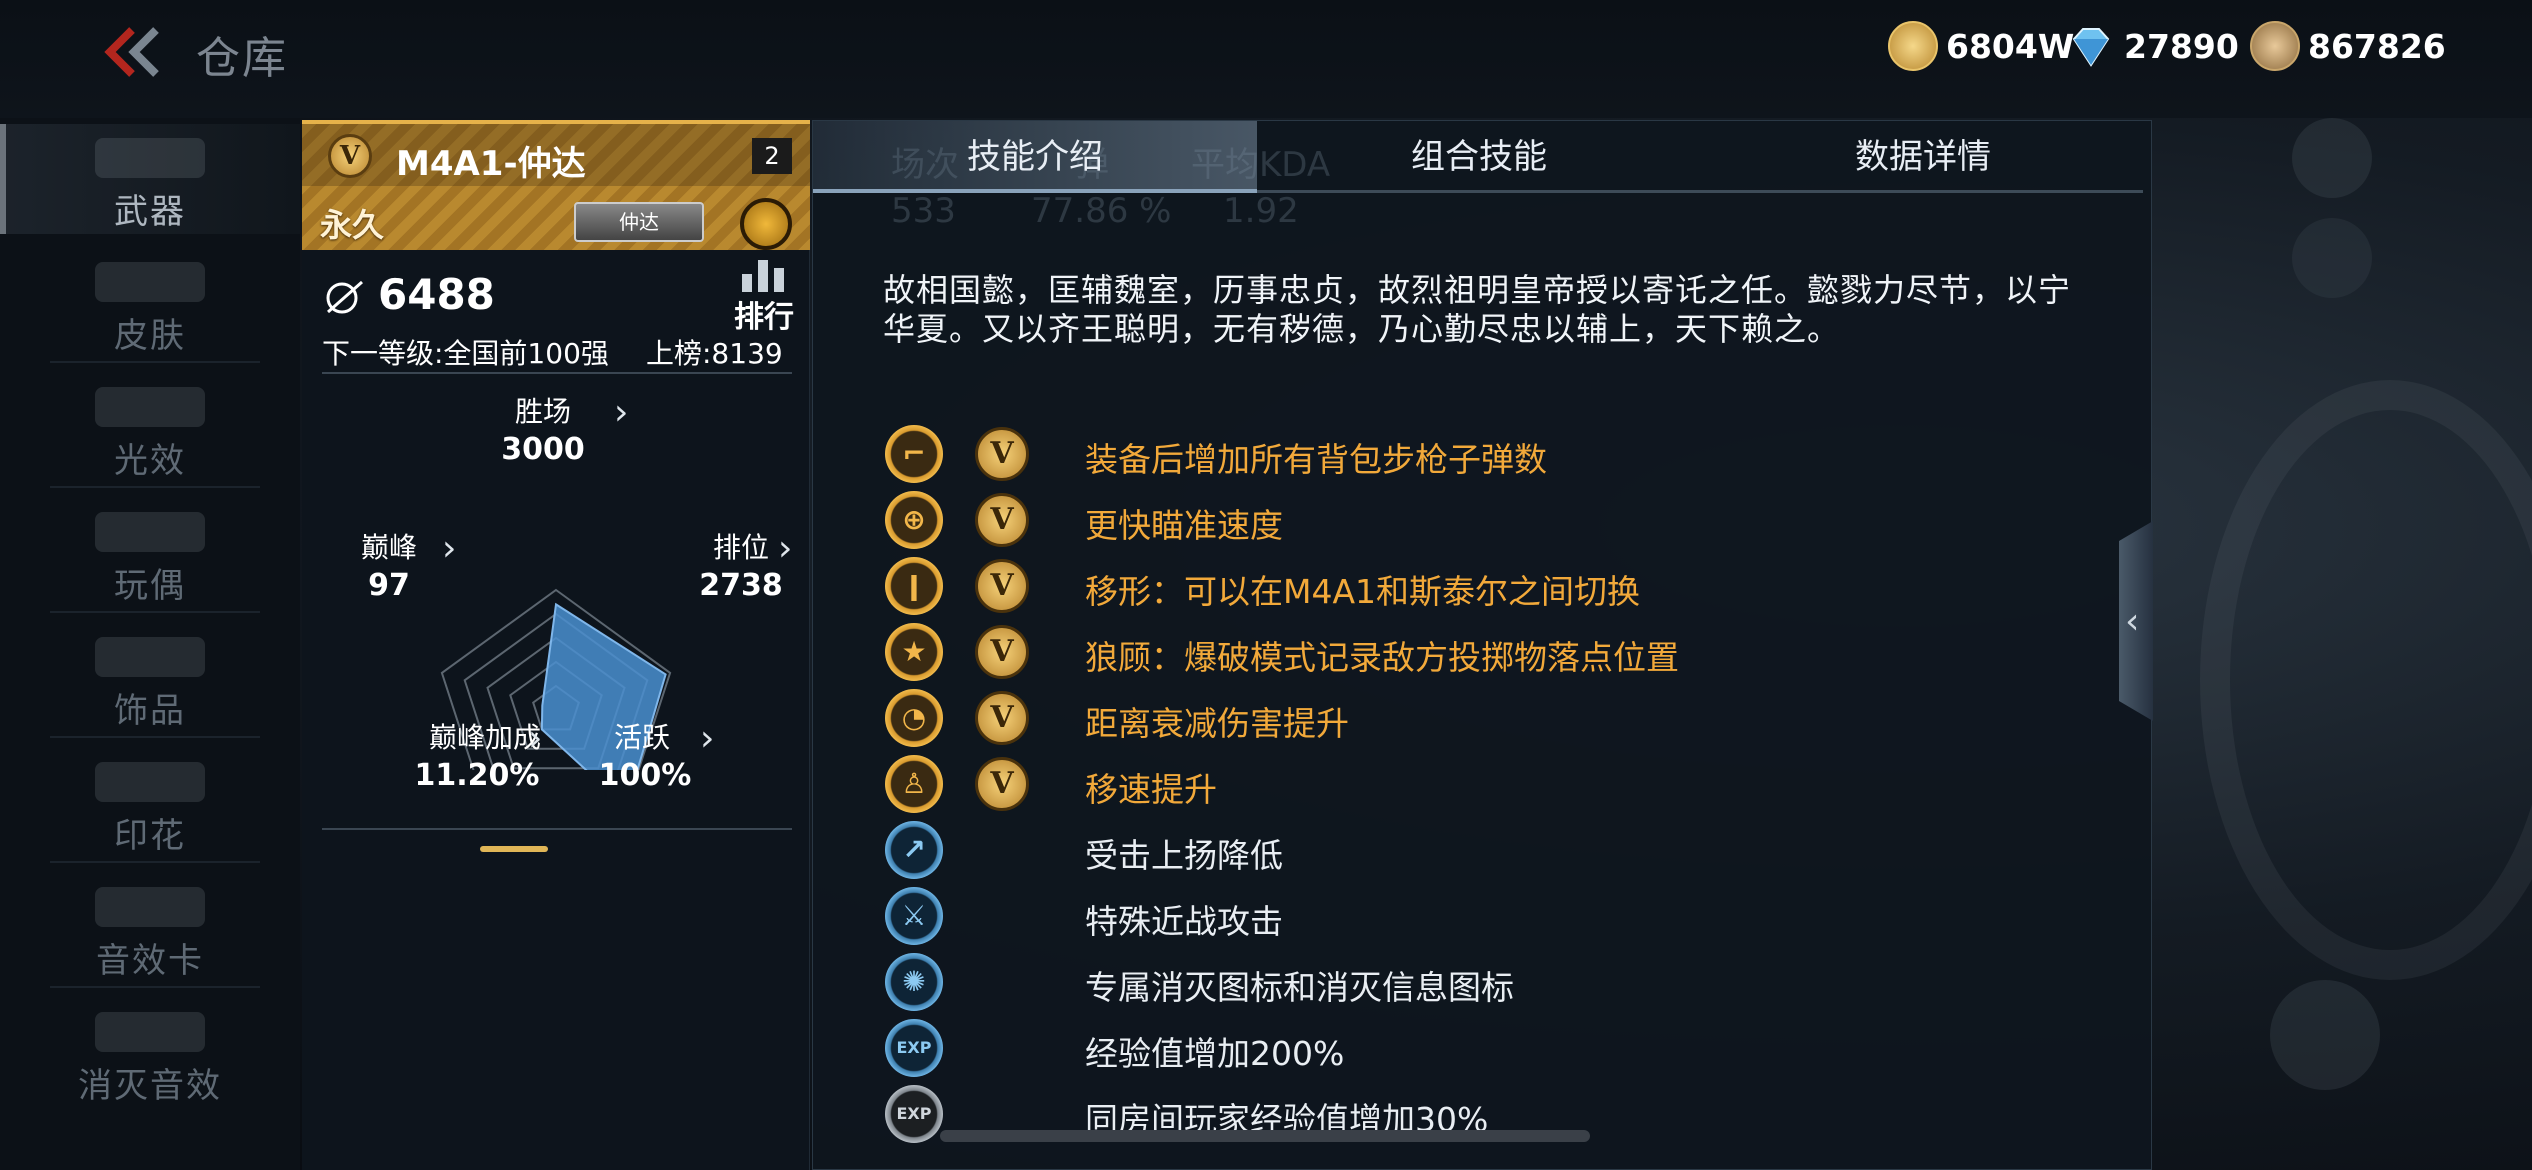 The image size is (2532, 1170). What do you see at coordinates (1035, 157) in the screenshot?
I see `tab-skill-intro: 技能介绍` at bounding box center [1035, 157].